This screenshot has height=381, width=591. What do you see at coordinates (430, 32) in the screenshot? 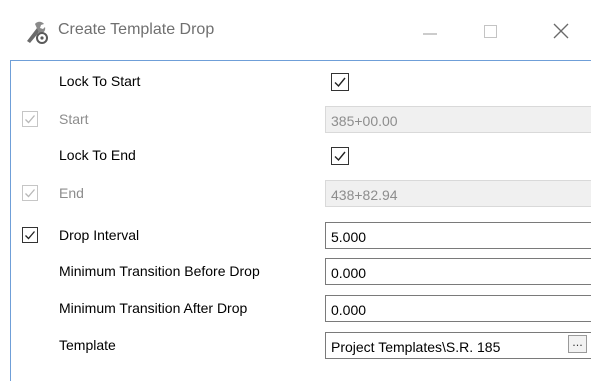
I see `minimize-icon` at bounding box center [430, 32].